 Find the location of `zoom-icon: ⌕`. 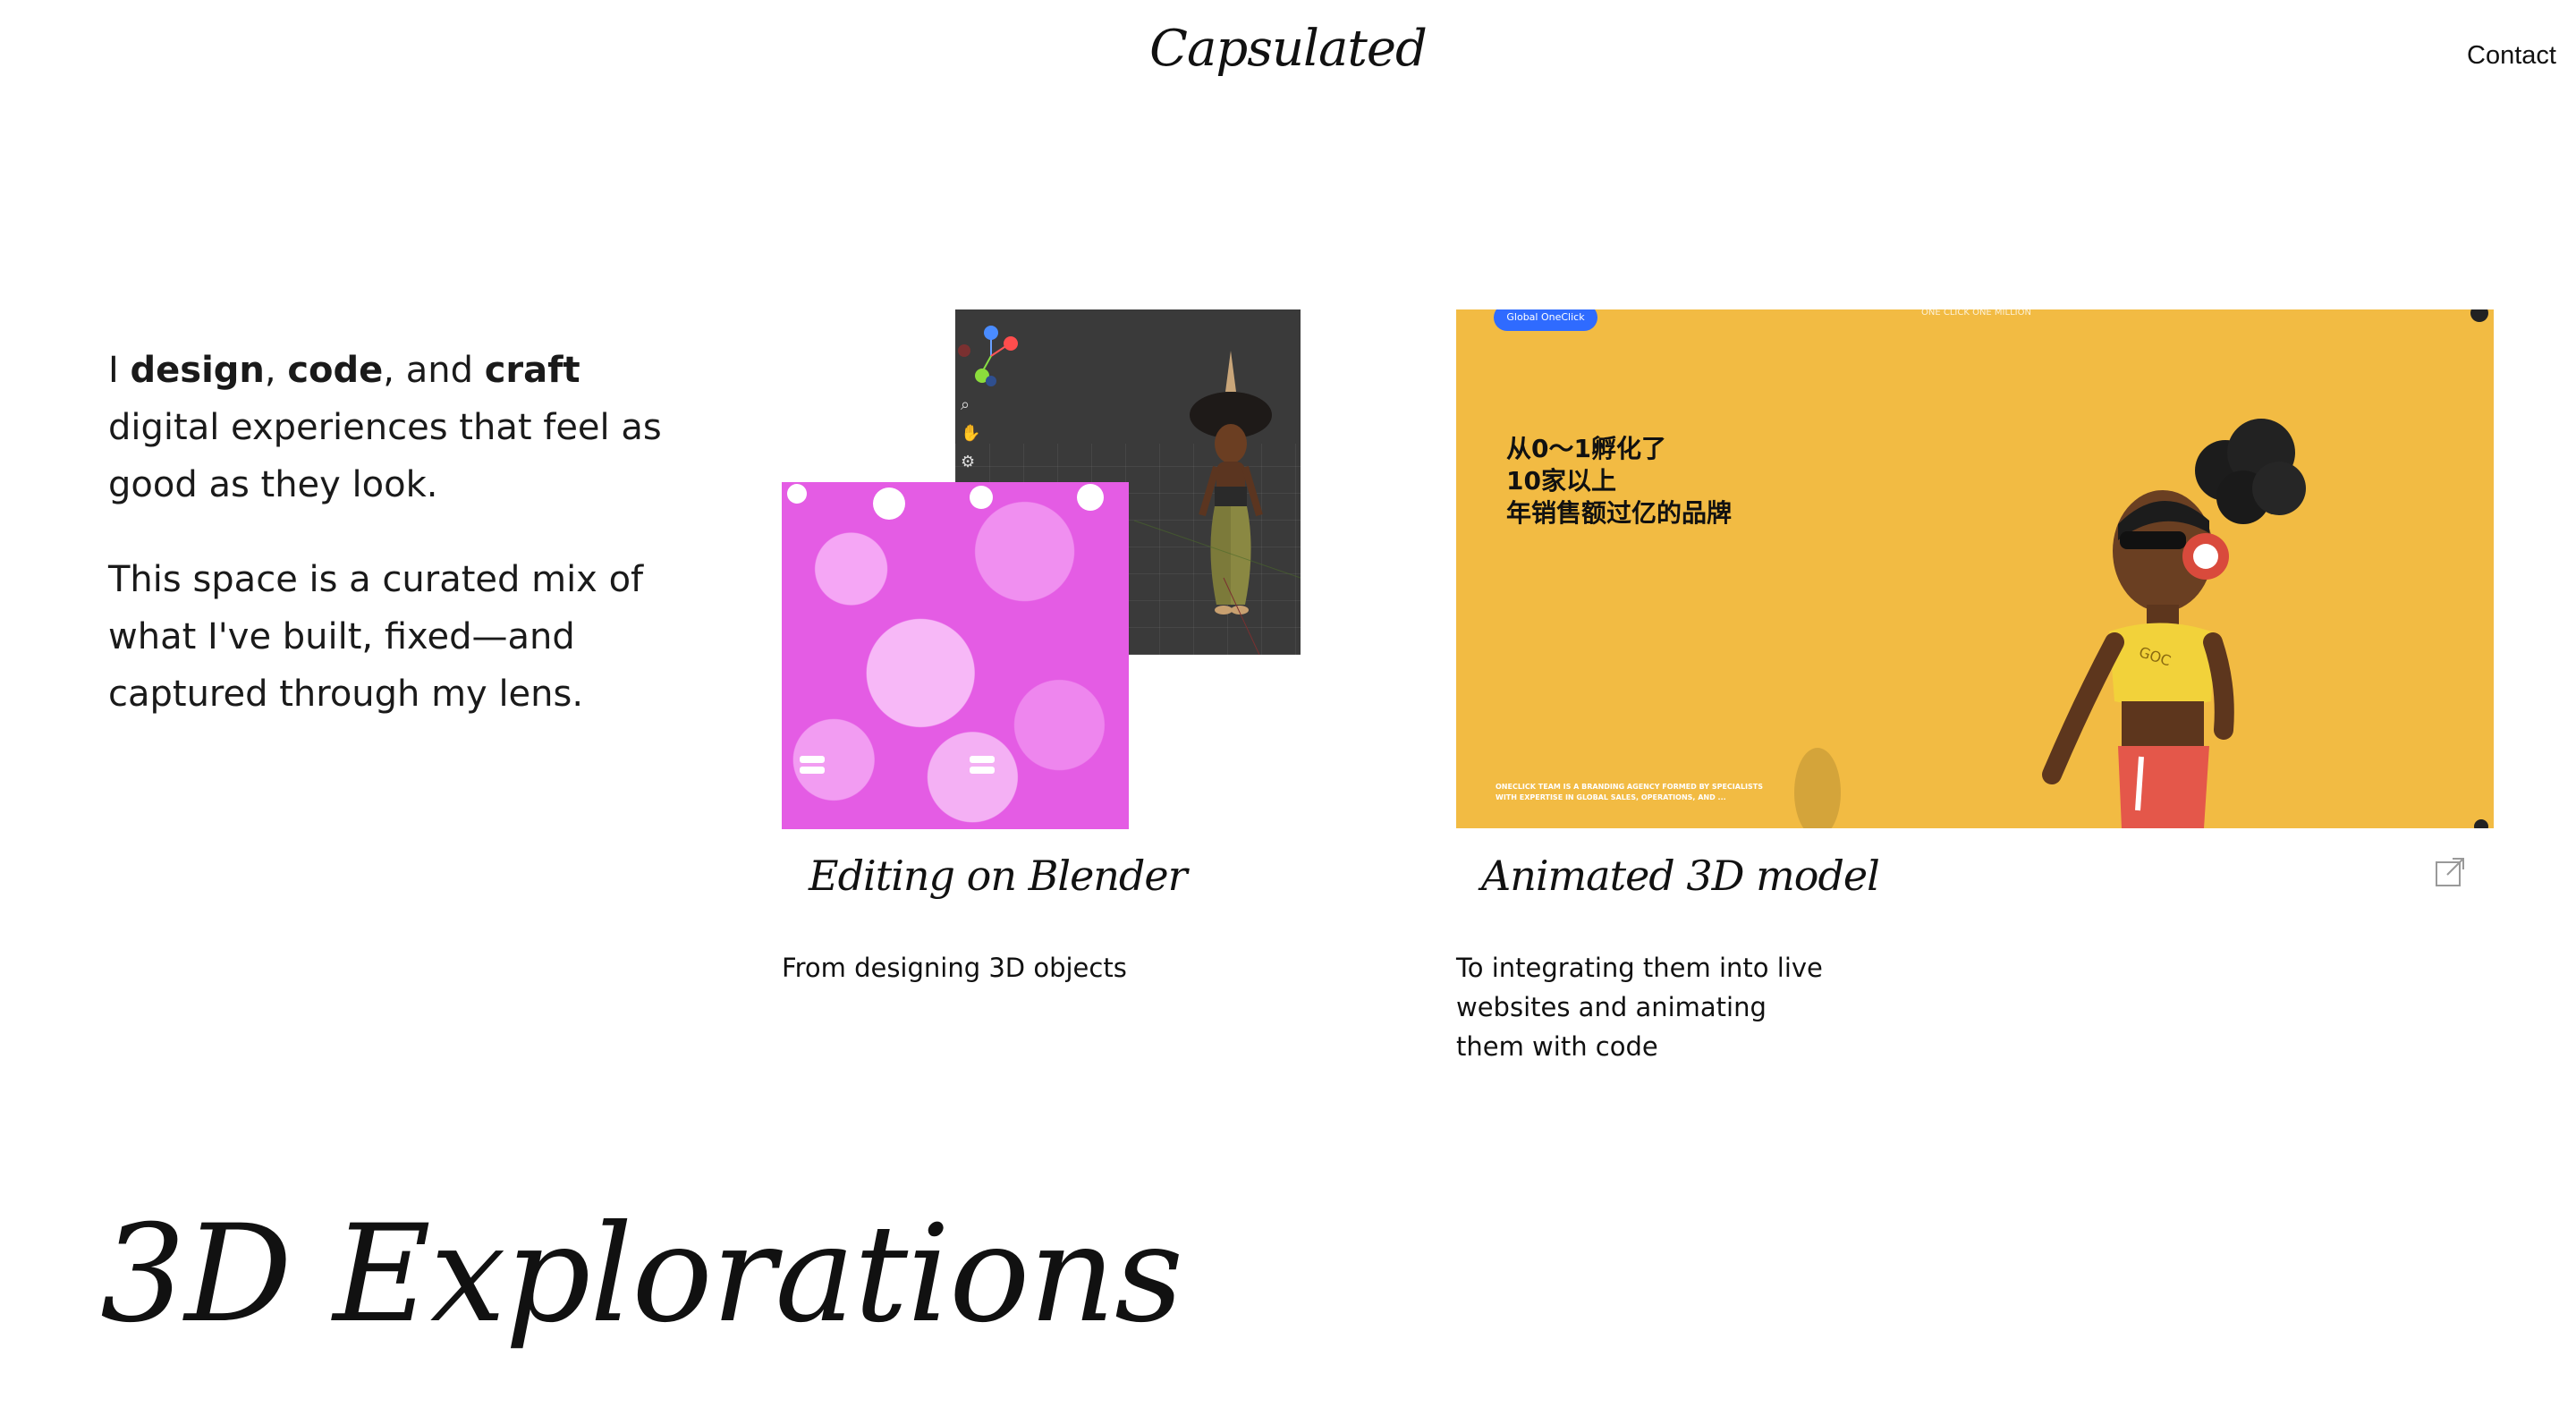

zoom-icon: ⌕ is located at coordinates (969, 405).